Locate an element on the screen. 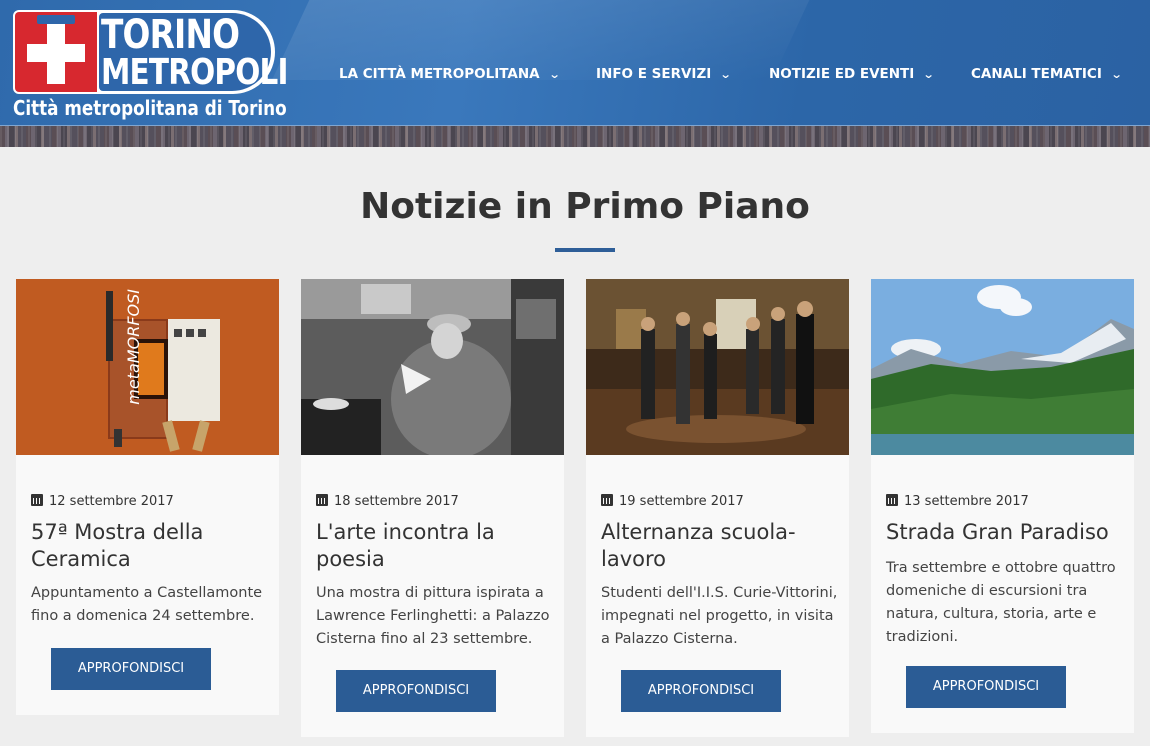  nav-item-info-servizi: INFO E SERVIZI ⌄ is located at coordinates (664, 74).